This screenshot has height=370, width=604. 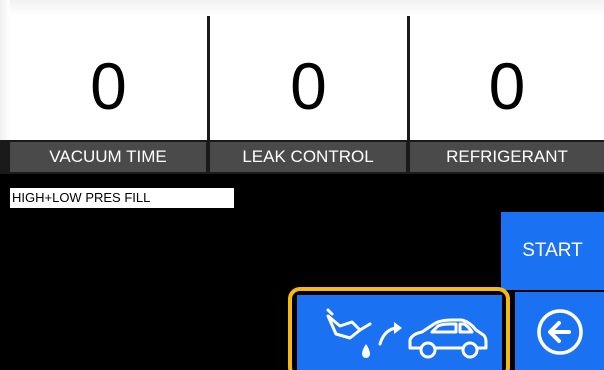 I want to click on refrigerant-value: 0, so click(x=507, y=86).